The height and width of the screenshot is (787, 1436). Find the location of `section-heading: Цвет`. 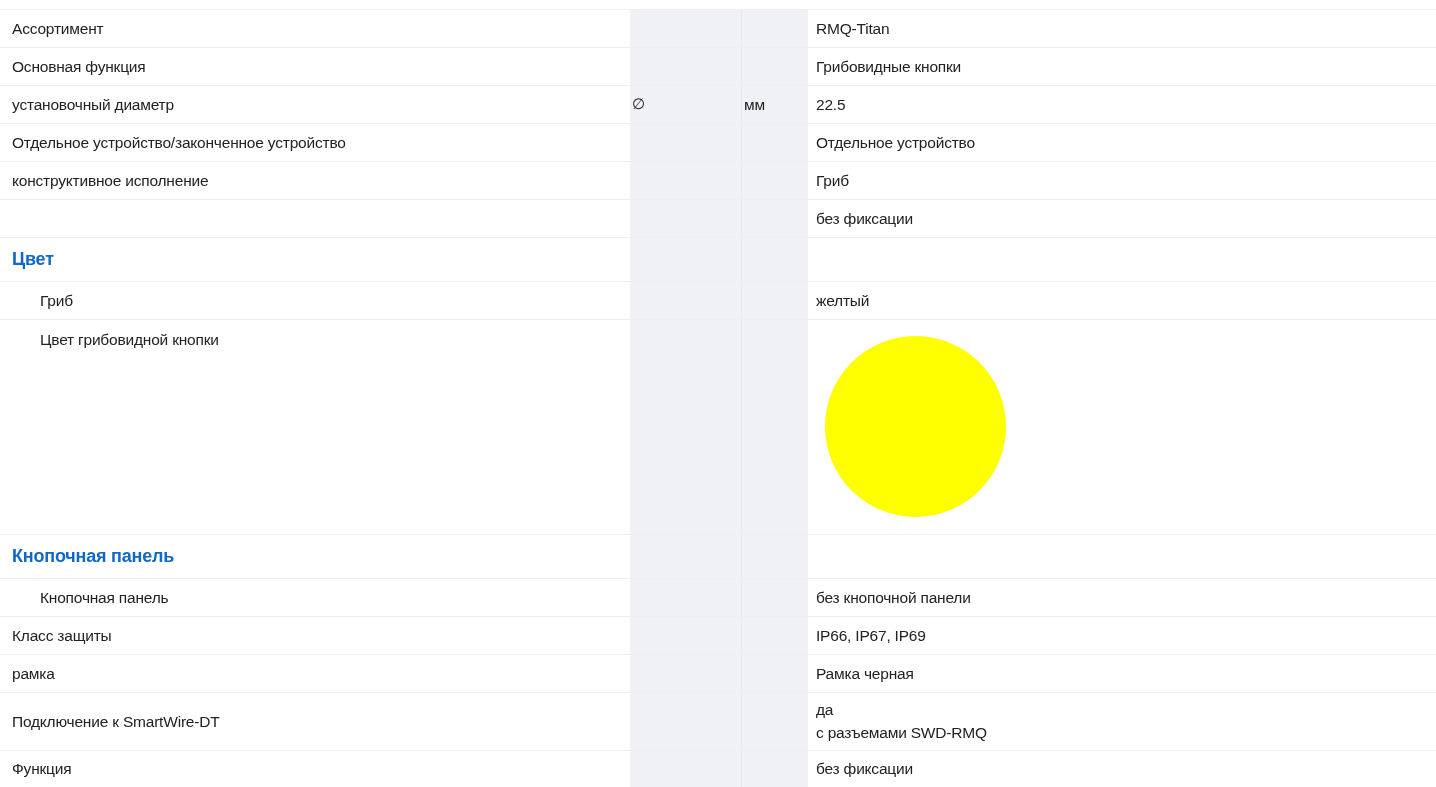

section-heading: Цвет is located at coordinates (33, 259).